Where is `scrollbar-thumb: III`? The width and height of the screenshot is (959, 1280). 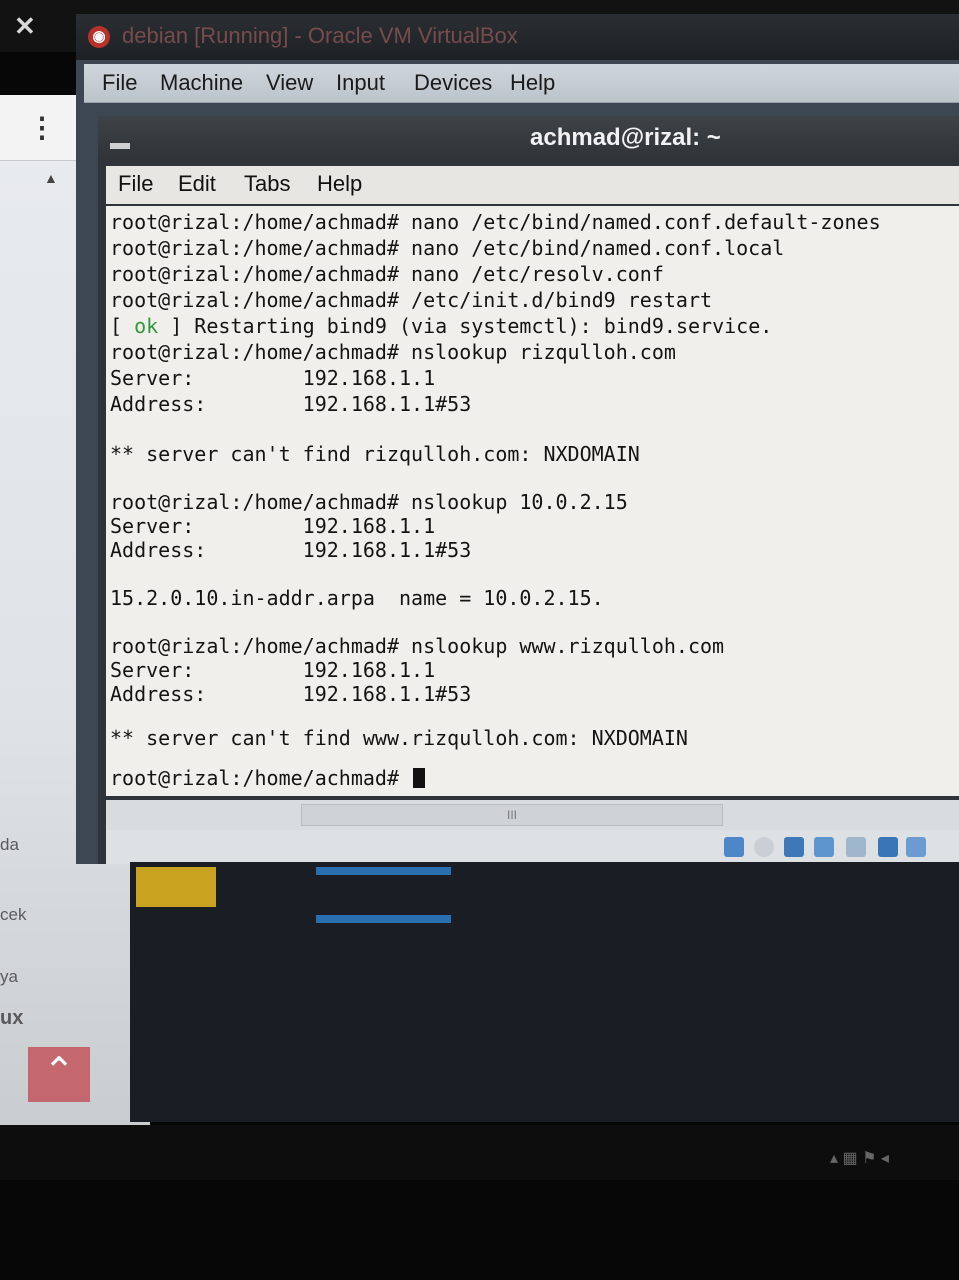 scrollbar-thumb: III is located at coordinates (512, 815).